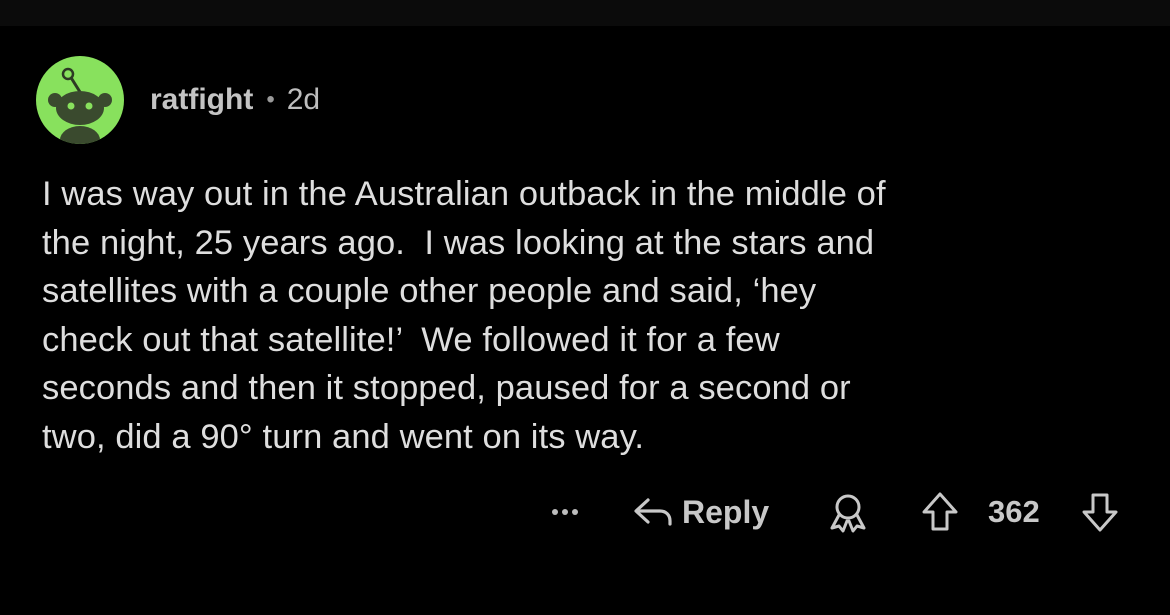 The image size is (1170, 615). What do you see at coordinates (201, 100) in the screenshot?
I see `username-link: ratfight` at bounding box center [201, 100].